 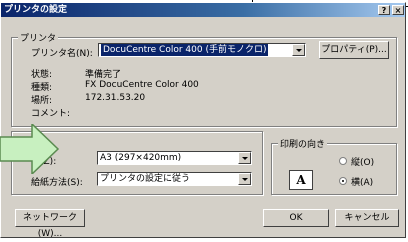 I want to click on paper-source-value: プリンタの設定に従う, so click(x=145, y=179).